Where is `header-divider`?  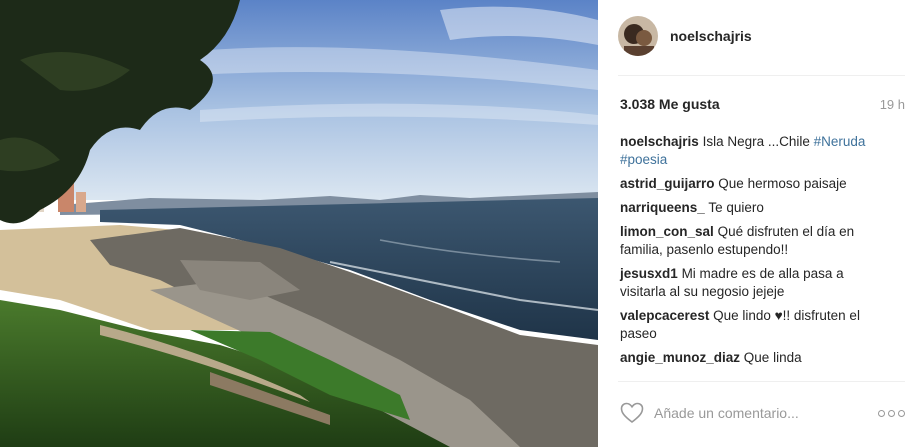 header-divider is located at coordinates (761, 75).